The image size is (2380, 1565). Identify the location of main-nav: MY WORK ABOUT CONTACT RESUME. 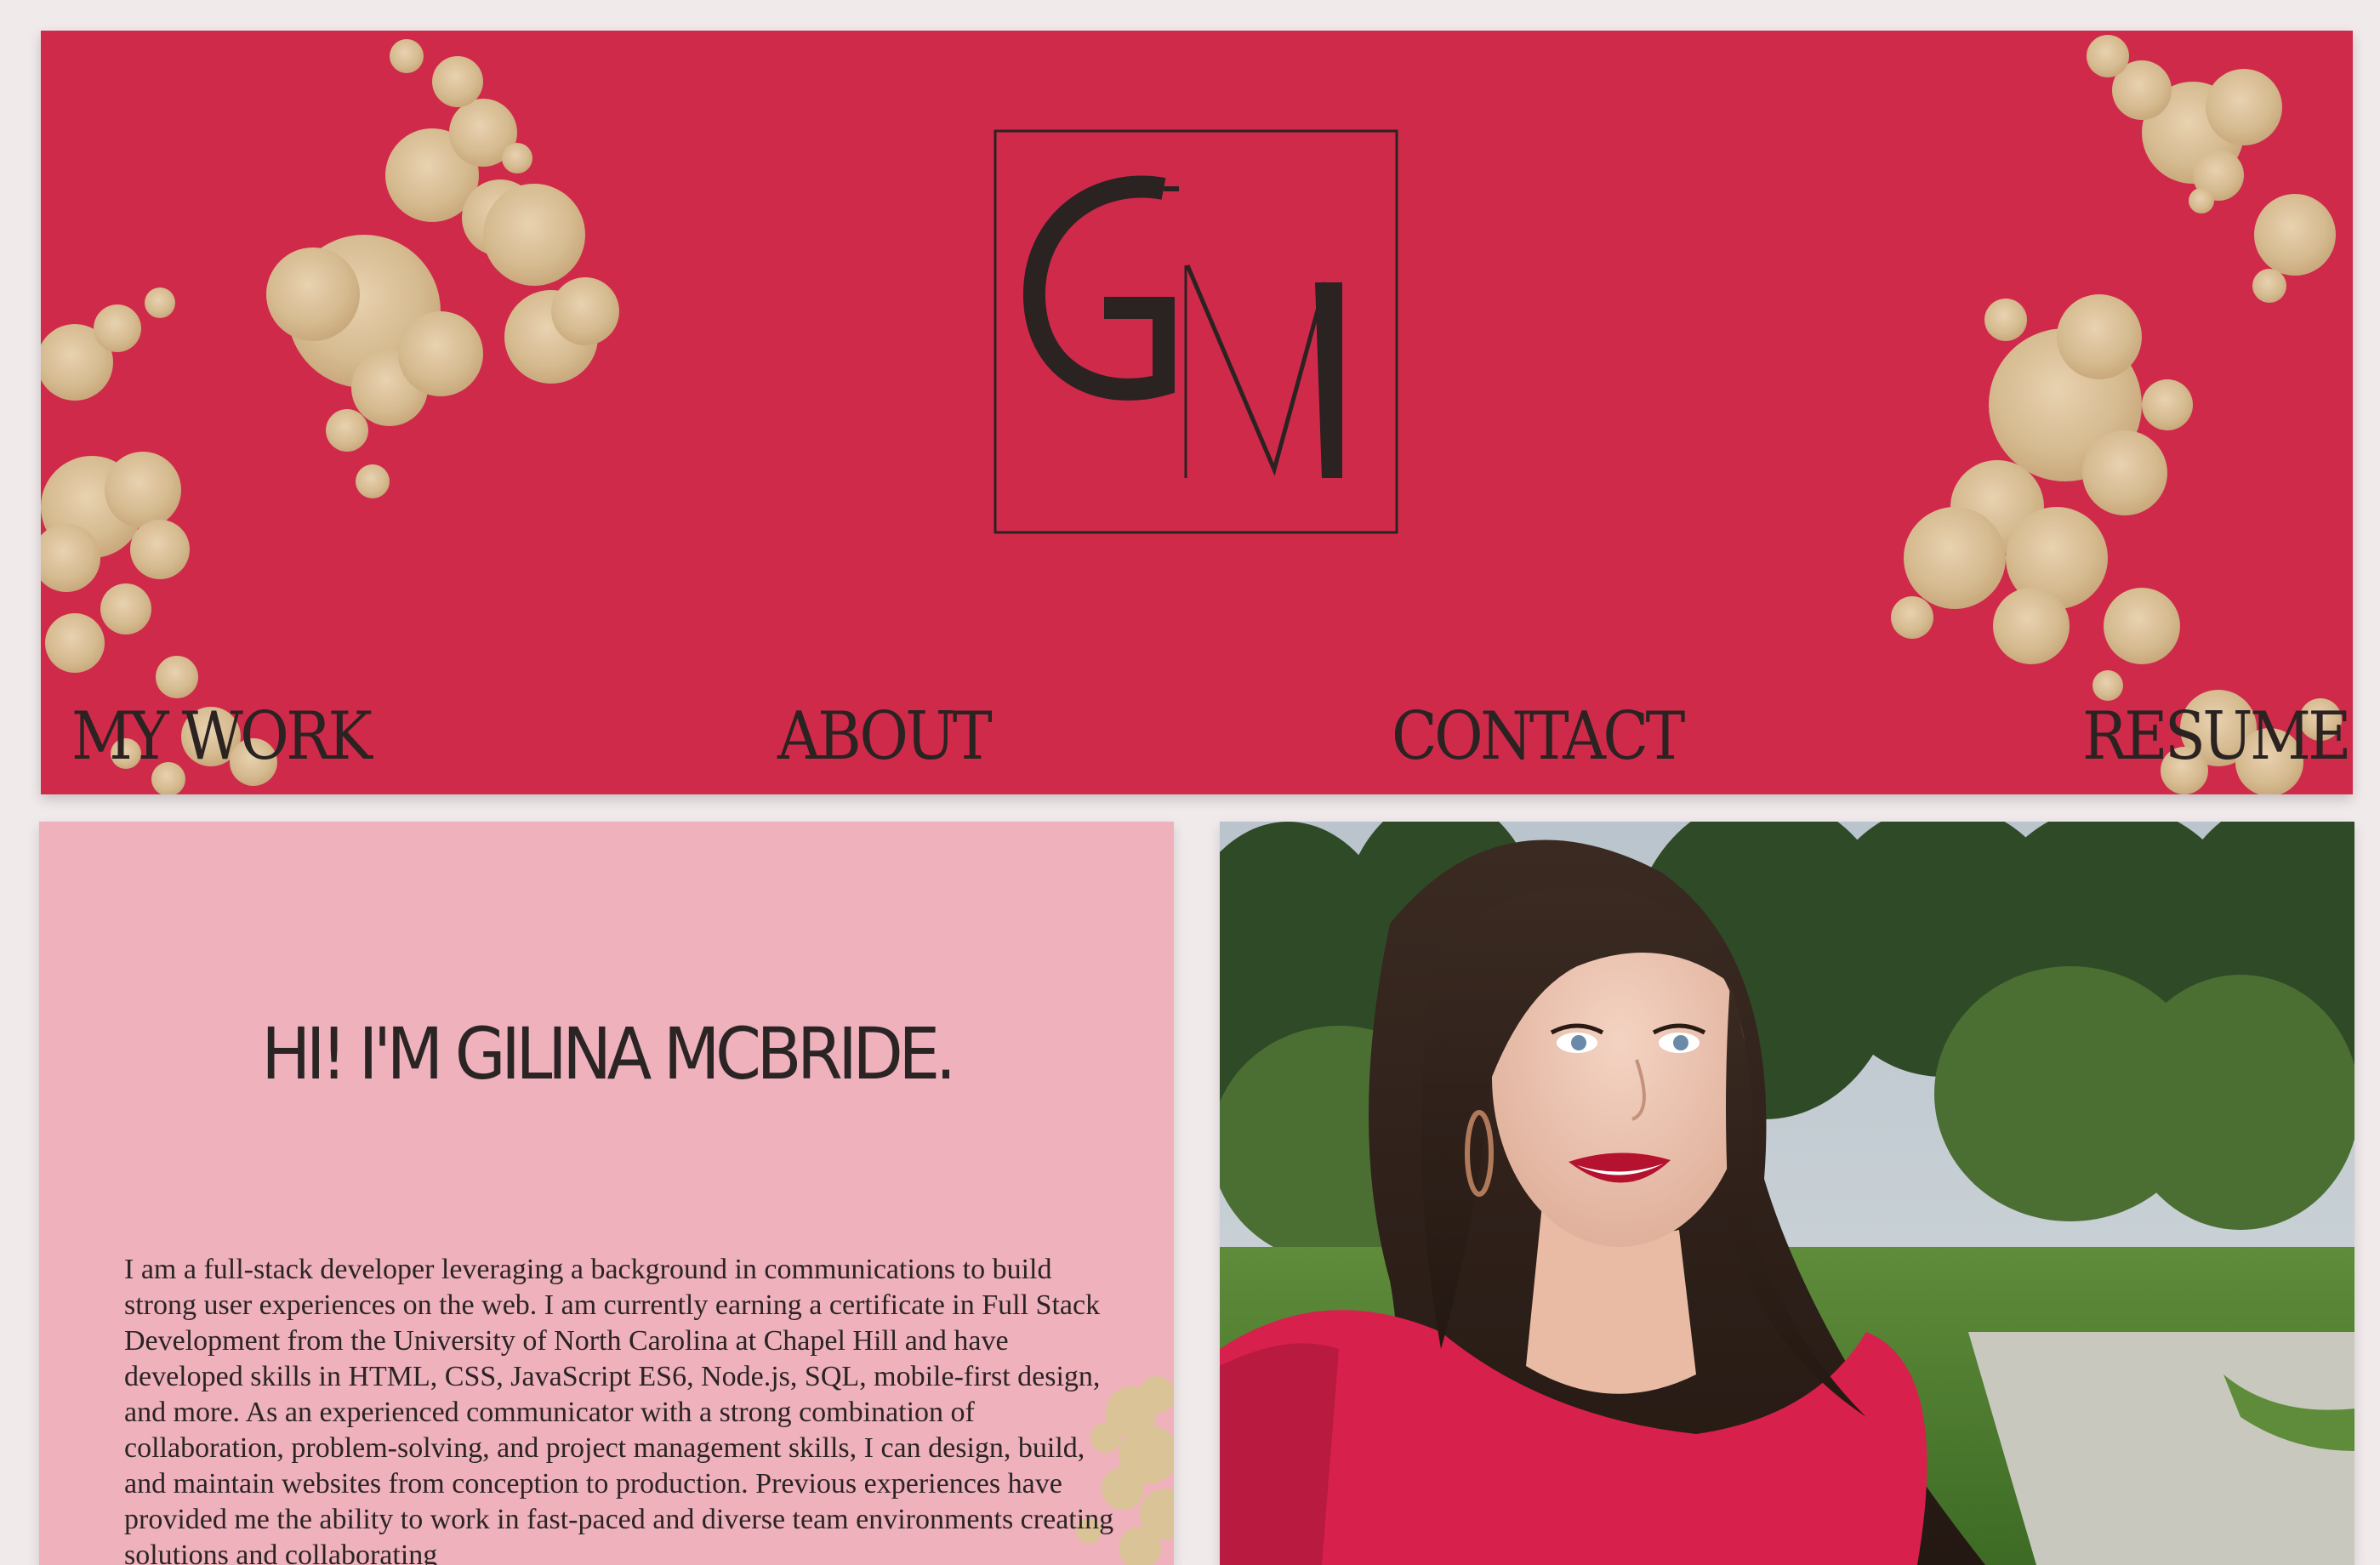
(1197, 741).